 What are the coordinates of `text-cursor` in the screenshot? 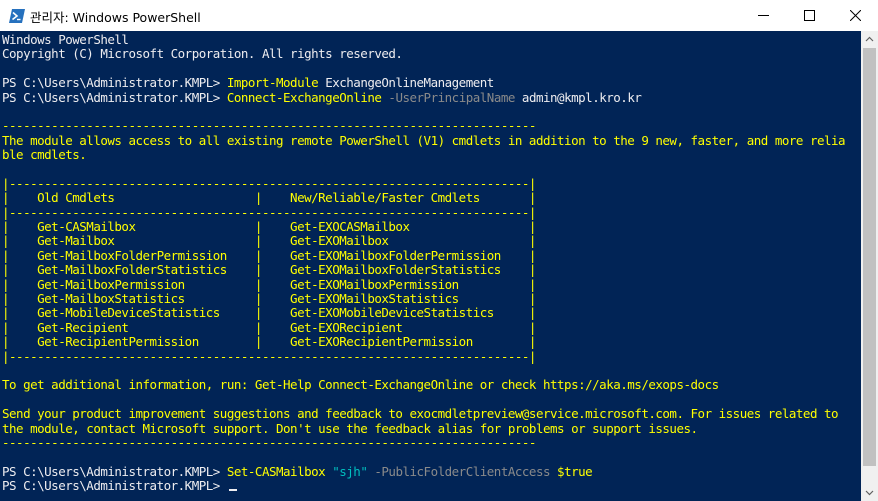 It's located at (232, 490).